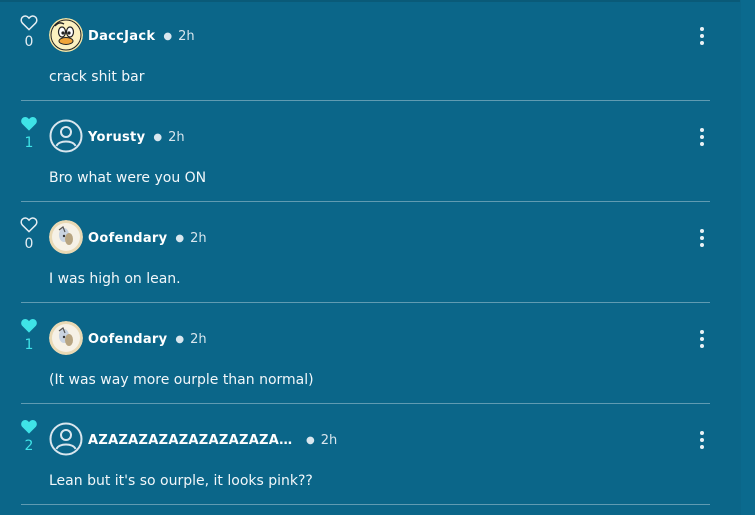  Describe the element at coordinates (115, 279) in the screenshot. I see `comment-text: I was high on lean.` at that location.